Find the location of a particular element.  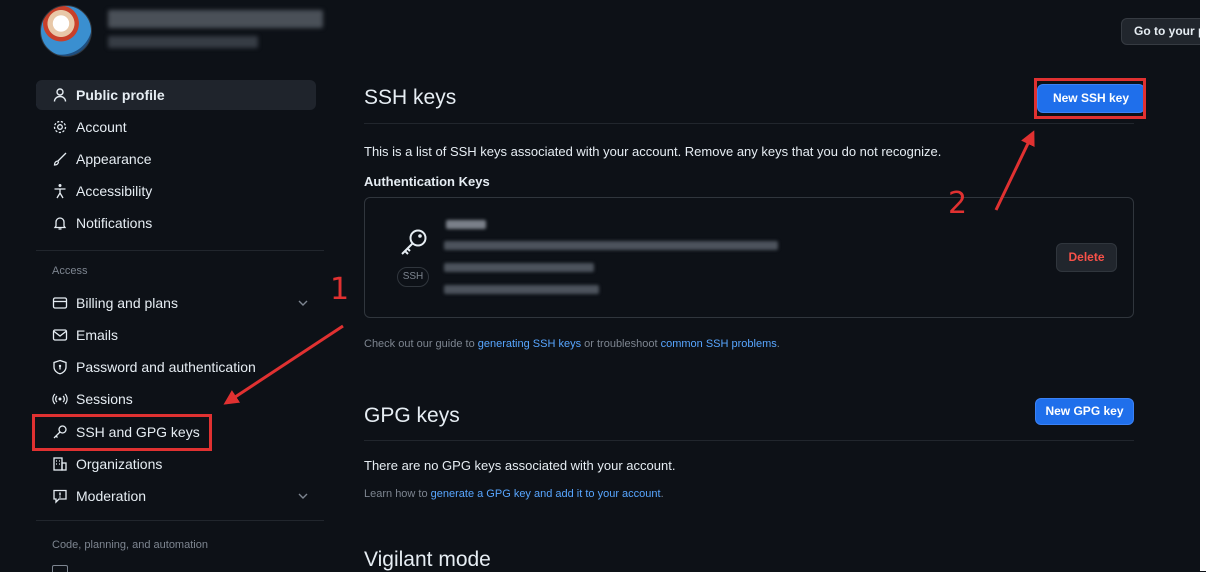

sidebar-item-label: Password and authentication is located at coordinates (166, 367).